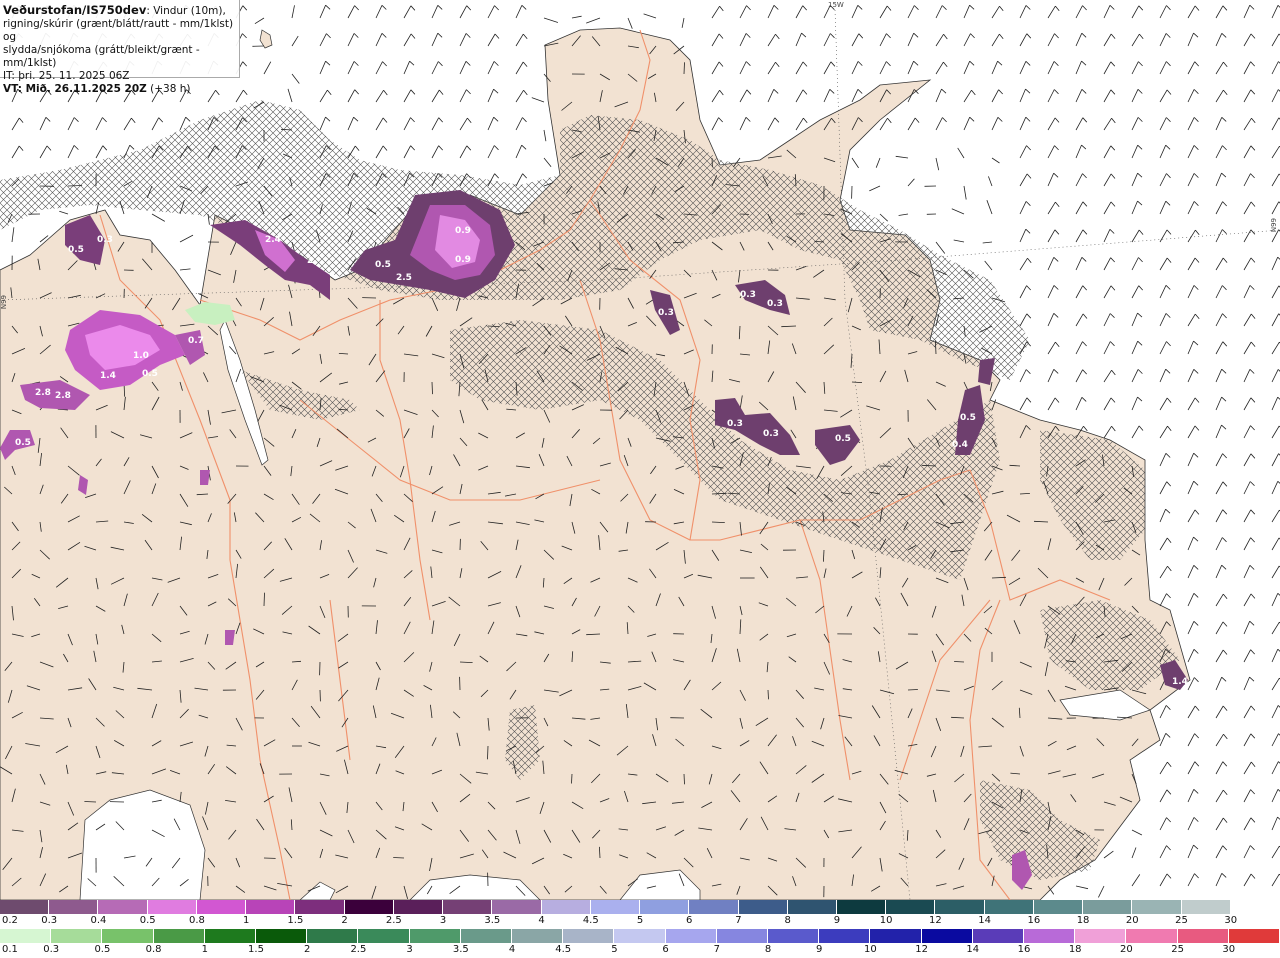 Image resolution: width=1280 pixels, height=958 pixels. Describe the element at coordinates (49, 920) in the screenshot. I see `legend-label: 0.3` at that location.